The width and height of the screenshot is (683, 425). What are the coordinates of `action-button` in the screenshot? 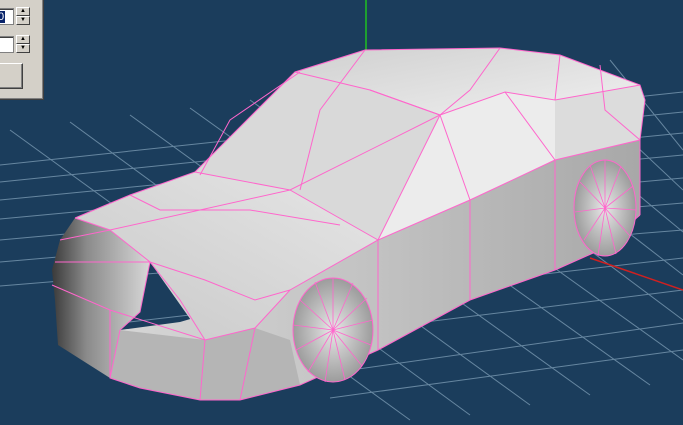 It's located at (11, 76).